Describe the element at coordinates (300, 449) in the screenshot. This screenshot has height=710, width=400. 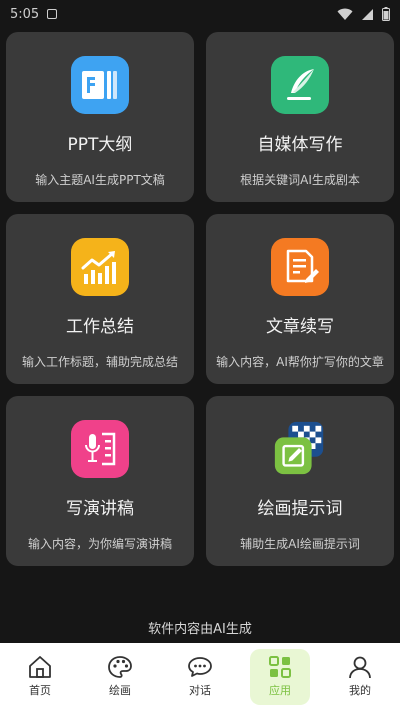
I see `paint-edit-icon` at that location.